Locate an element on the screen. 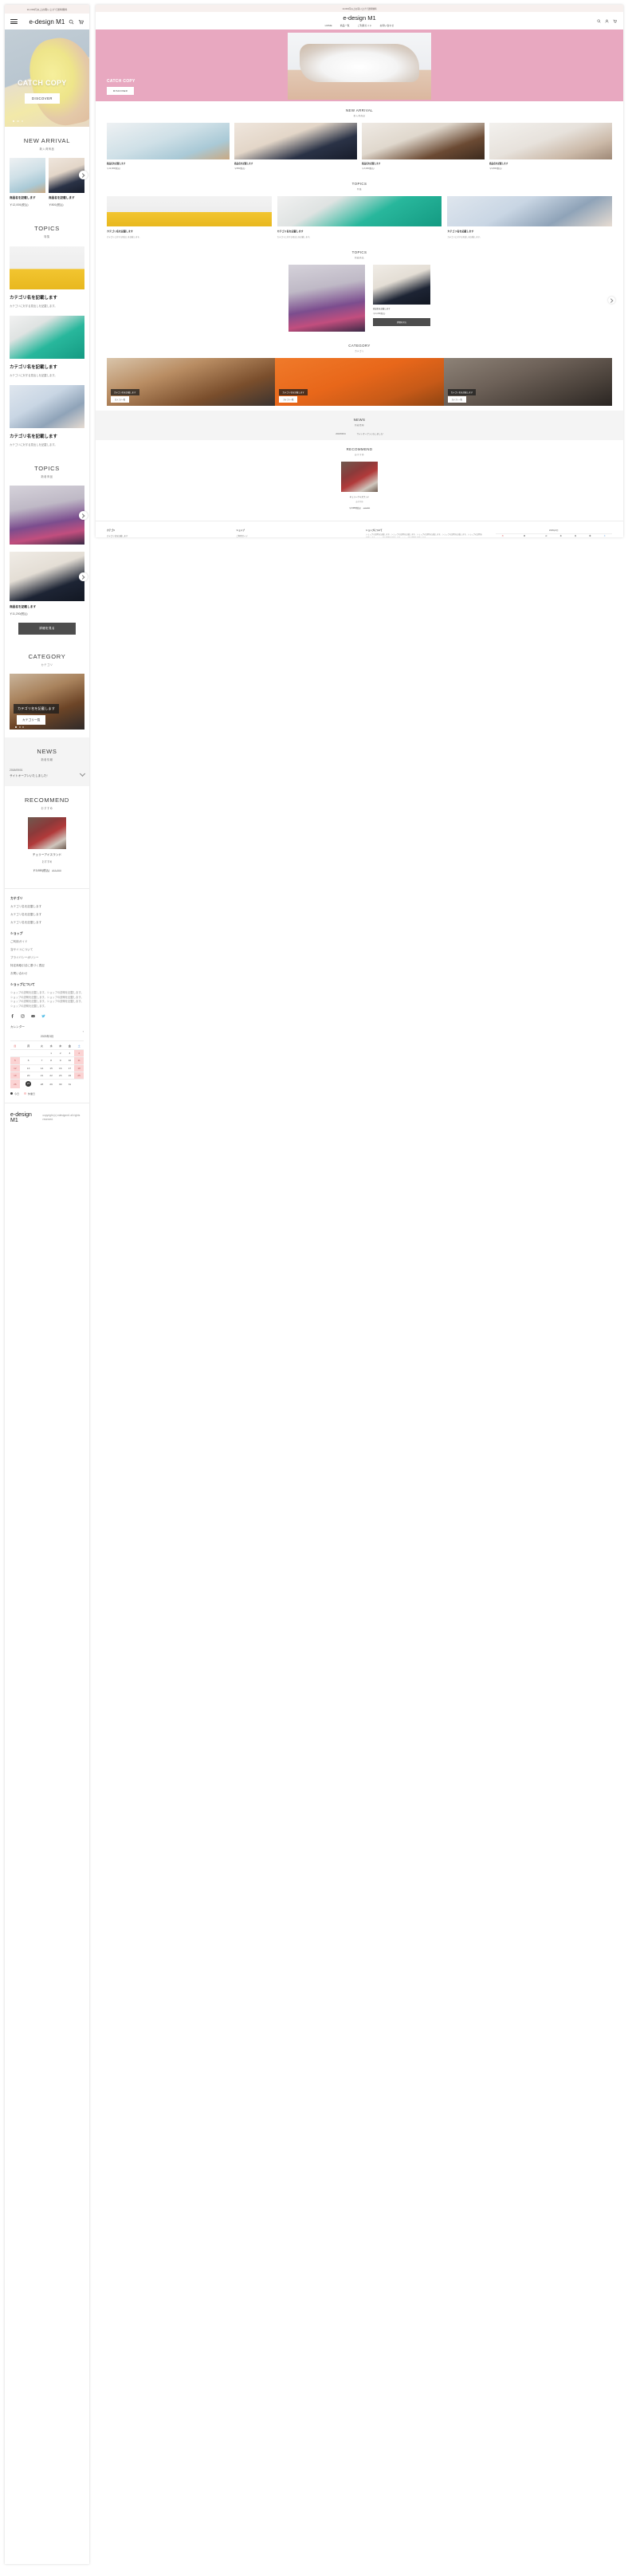 The image size is (628, 2576). calendar-next-month-icon: › is located at coordinates (47, 1031).